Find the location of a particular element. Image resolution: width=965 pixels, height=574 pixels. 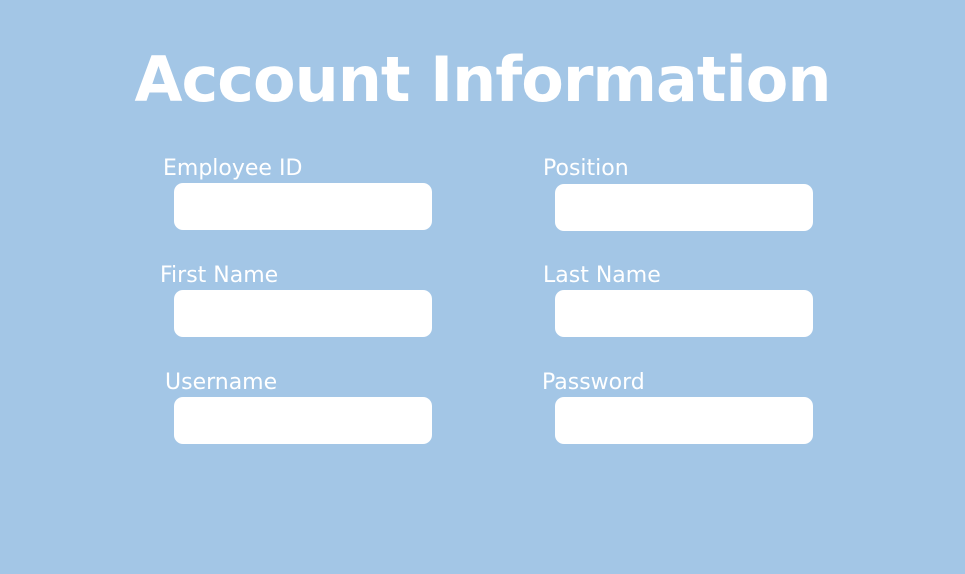

page-title: Account Information is located at coordinates (483, 79).